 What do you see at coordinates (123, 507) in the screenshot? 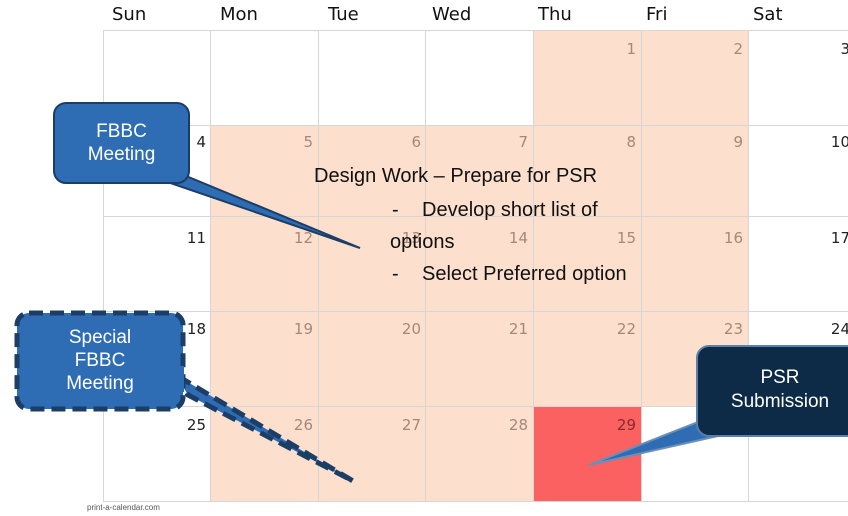
I see `footer-credit: print-a-calendar.com` at bounding box center [123, 507].